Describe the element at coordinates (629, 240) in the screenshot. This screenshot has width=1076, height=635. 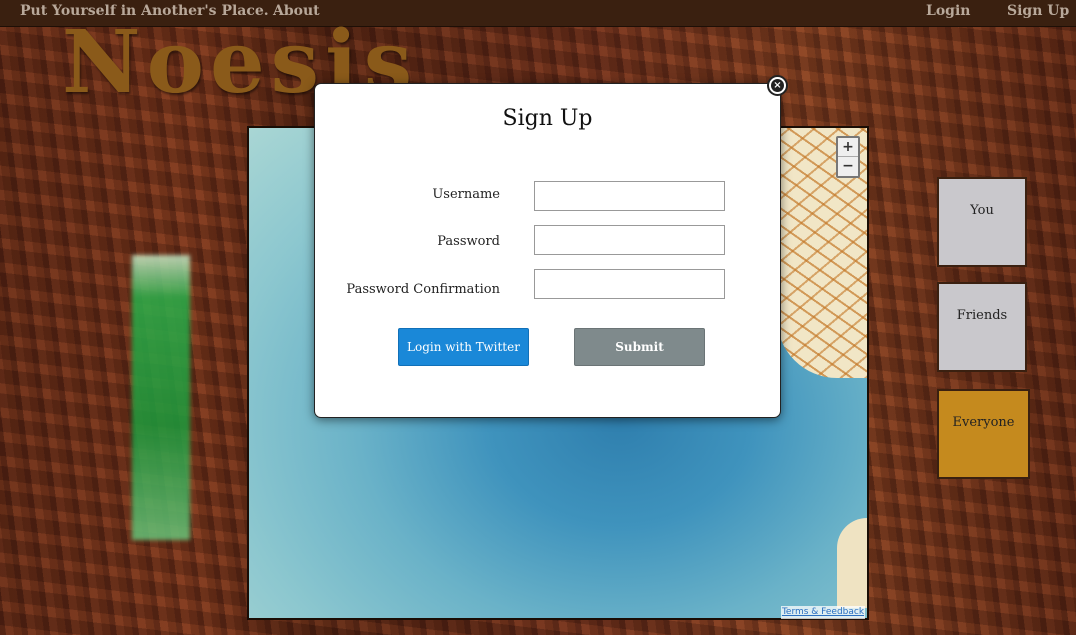
I see `password-input` at that location.